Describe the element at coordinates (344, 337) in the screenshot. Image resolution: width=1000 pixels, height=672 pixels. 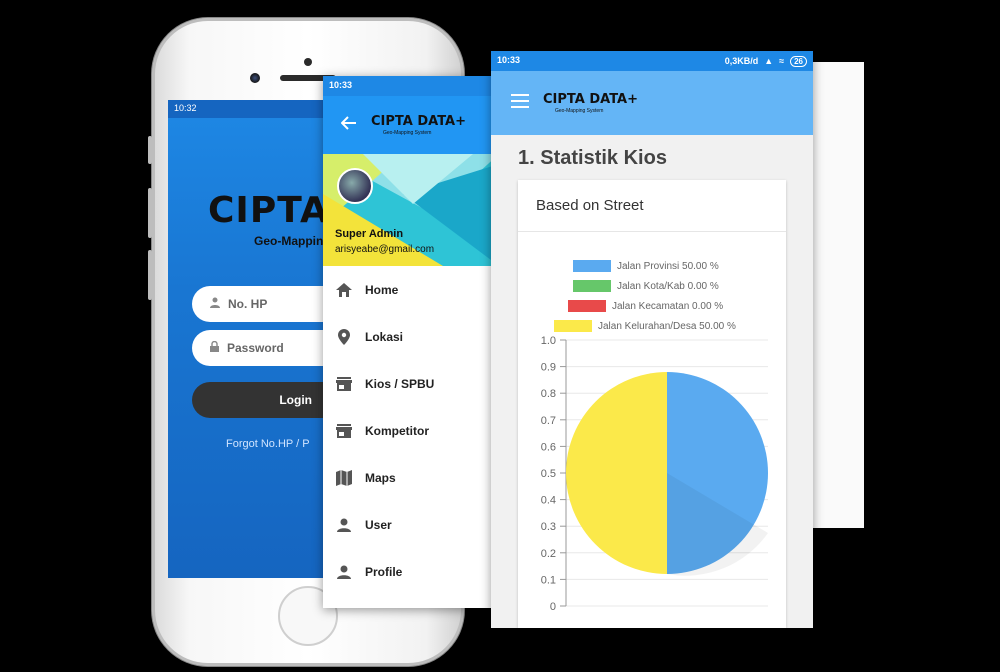
I see `location-pin-icon` at that location.